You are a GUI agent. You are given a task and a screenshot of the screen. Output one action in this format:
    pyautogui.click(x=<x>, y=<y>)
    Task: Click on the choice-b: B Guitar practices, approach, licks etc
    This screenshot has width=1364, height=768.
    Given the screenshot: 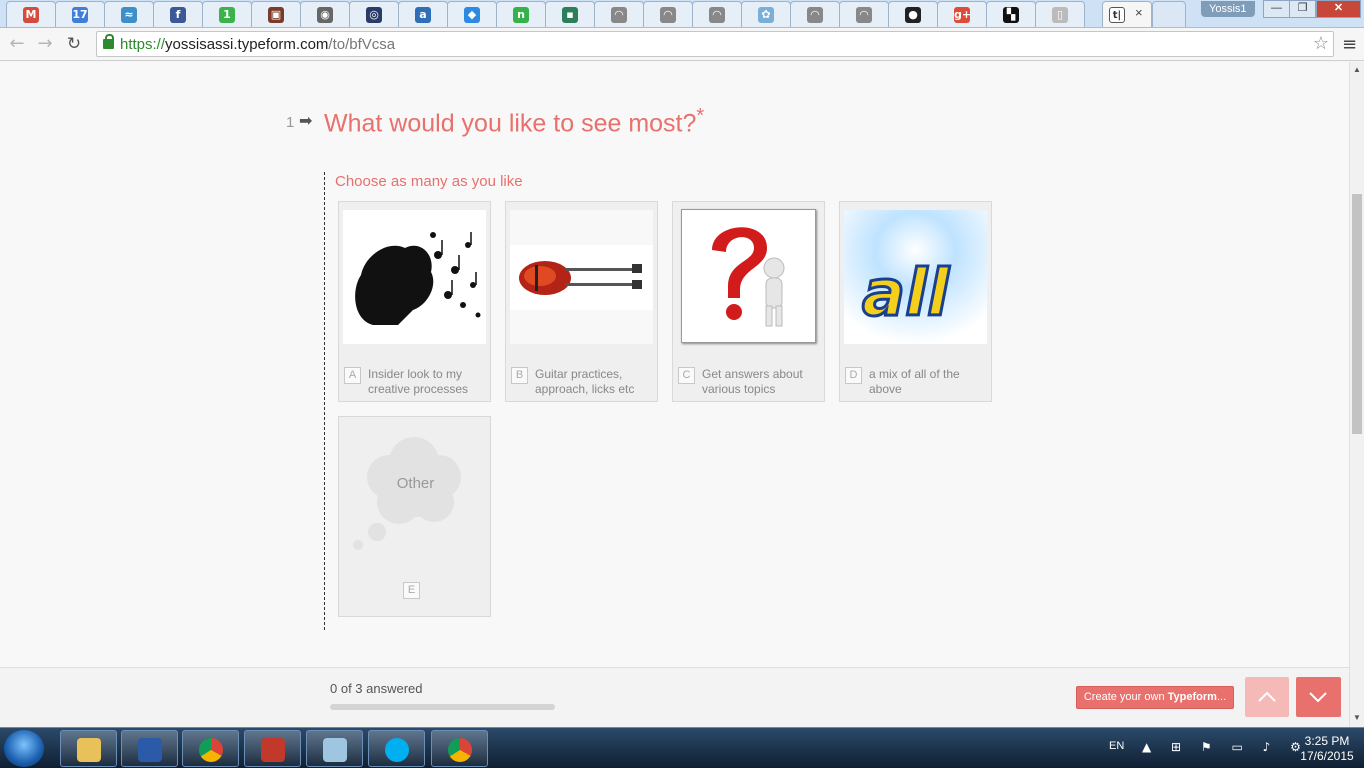 What is the action you would take?
    pyautogui.click(x=581, y=301)
    